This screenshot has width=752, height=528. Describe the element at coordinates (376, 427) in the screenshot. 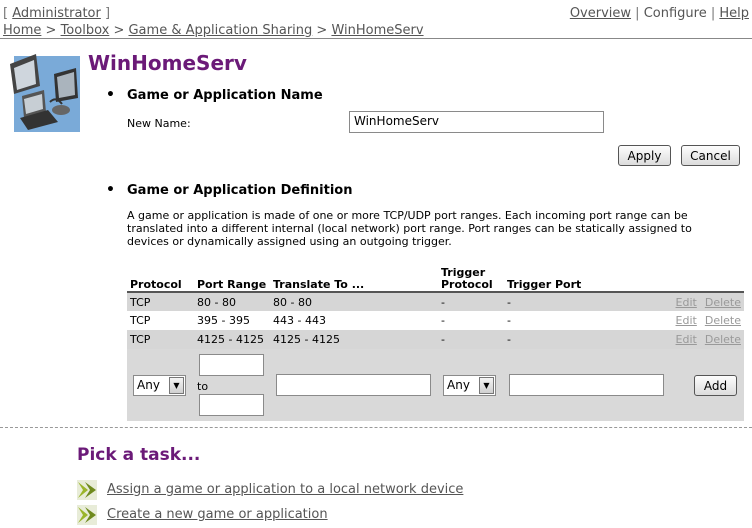

I see `section-divider` at that location.